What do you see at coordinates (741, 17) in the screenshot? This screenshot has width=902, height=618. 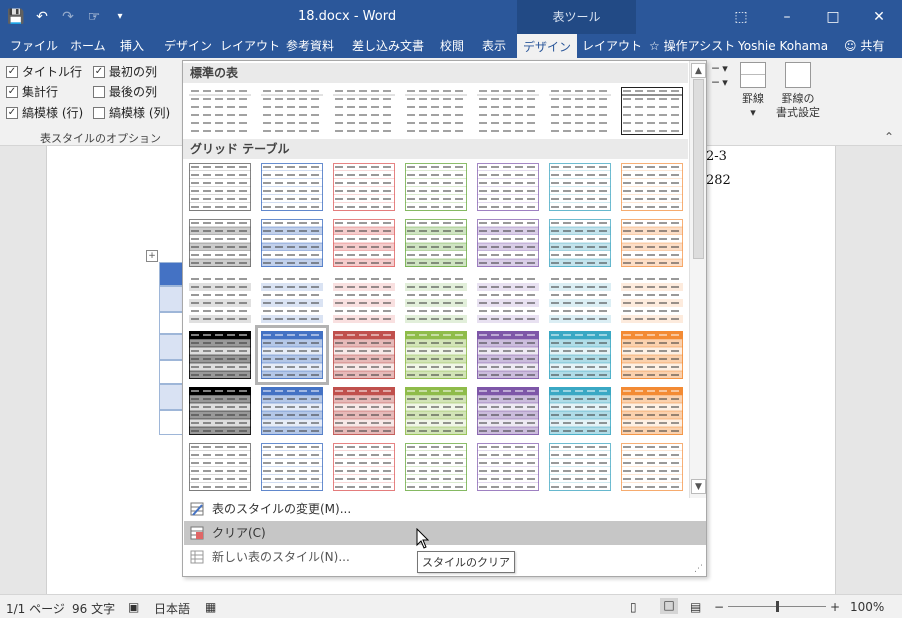 I see `ribbon-display-icon: ⬚` at bounding box center [741, 17].